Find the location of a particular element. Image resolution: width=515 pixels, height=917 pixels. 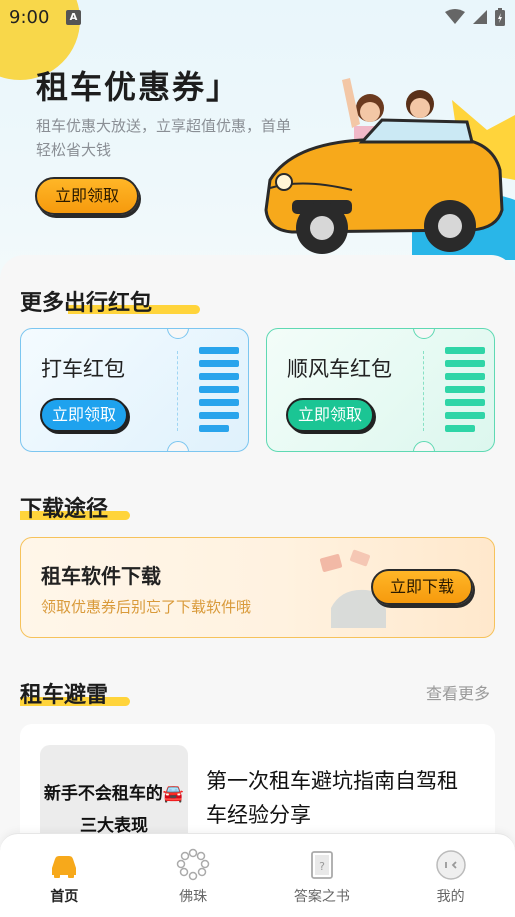

bottom-tab-bar: 首页 佛珠 ? 答案之书 我的 is located at coordinates (257, 875).